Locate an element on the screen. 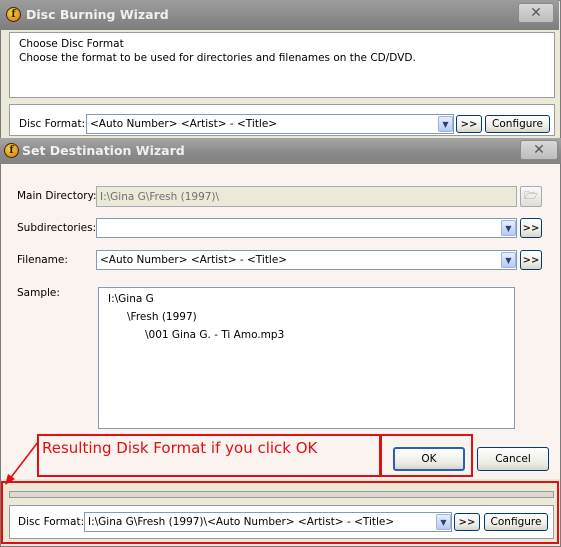 The height and width of the screenshot is (547, 561). window-title: Set Destination Wizard is located at coordinates (103, 150).